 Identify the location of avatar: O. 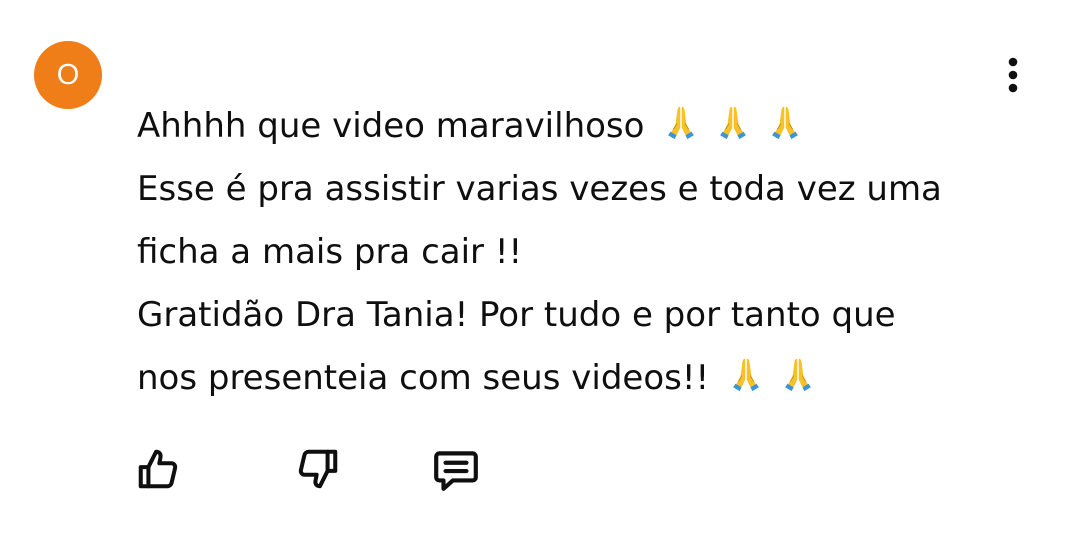
(68, 75).